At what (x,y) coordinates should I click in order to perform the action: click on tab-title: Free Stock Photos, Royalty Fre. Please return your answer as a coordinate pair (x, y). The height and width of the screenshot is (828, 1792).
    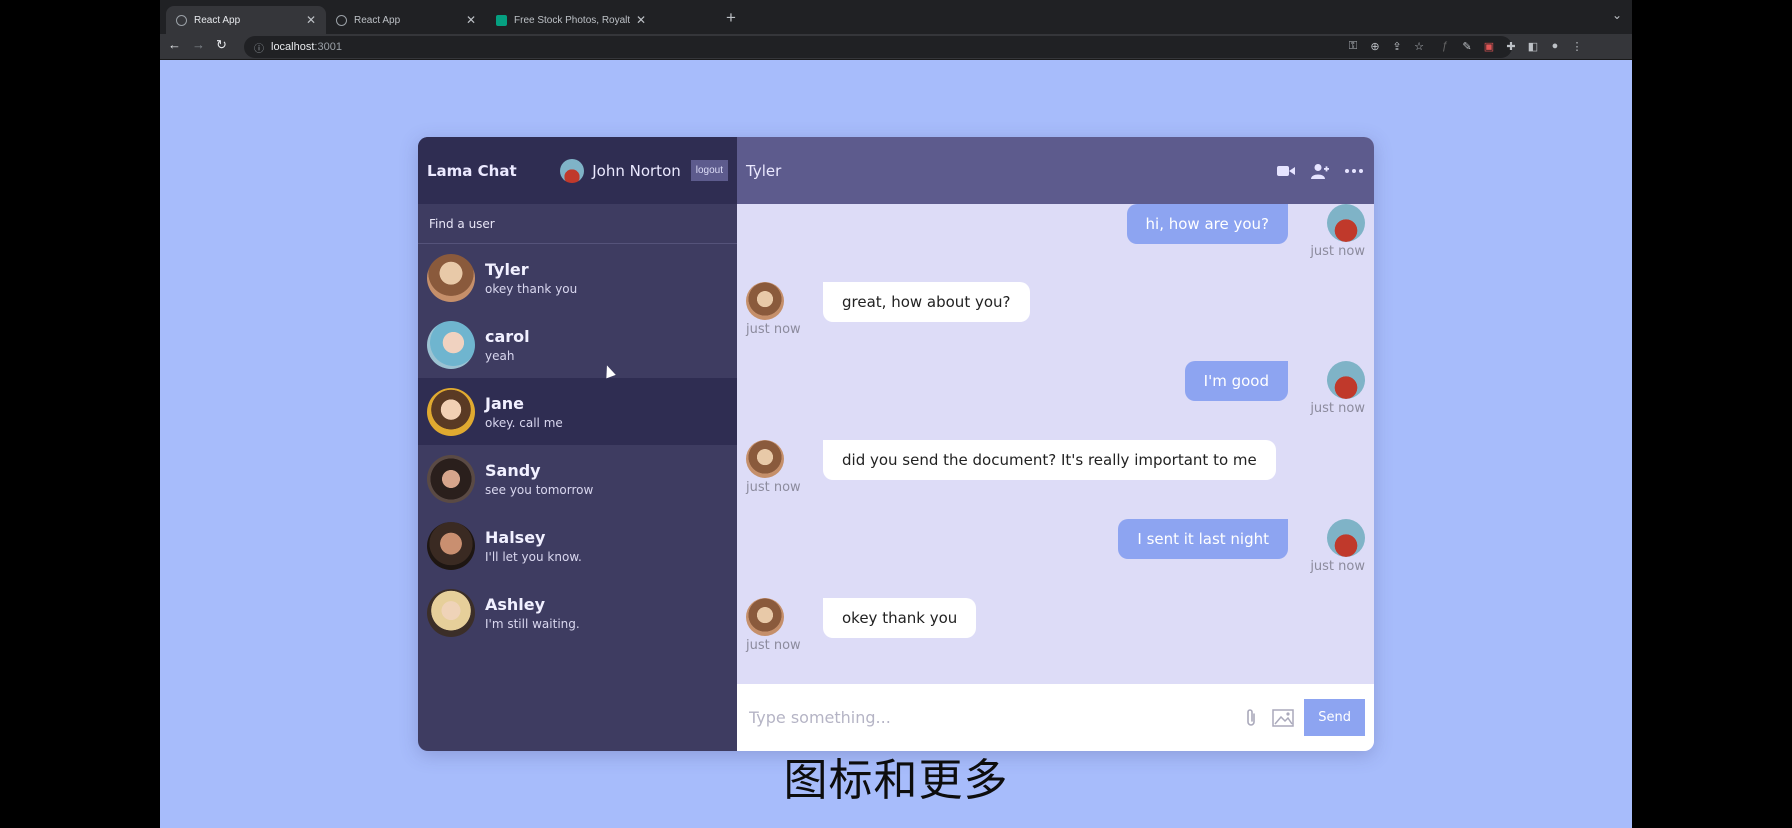
    Looking at the image, I should click on (572, 20).